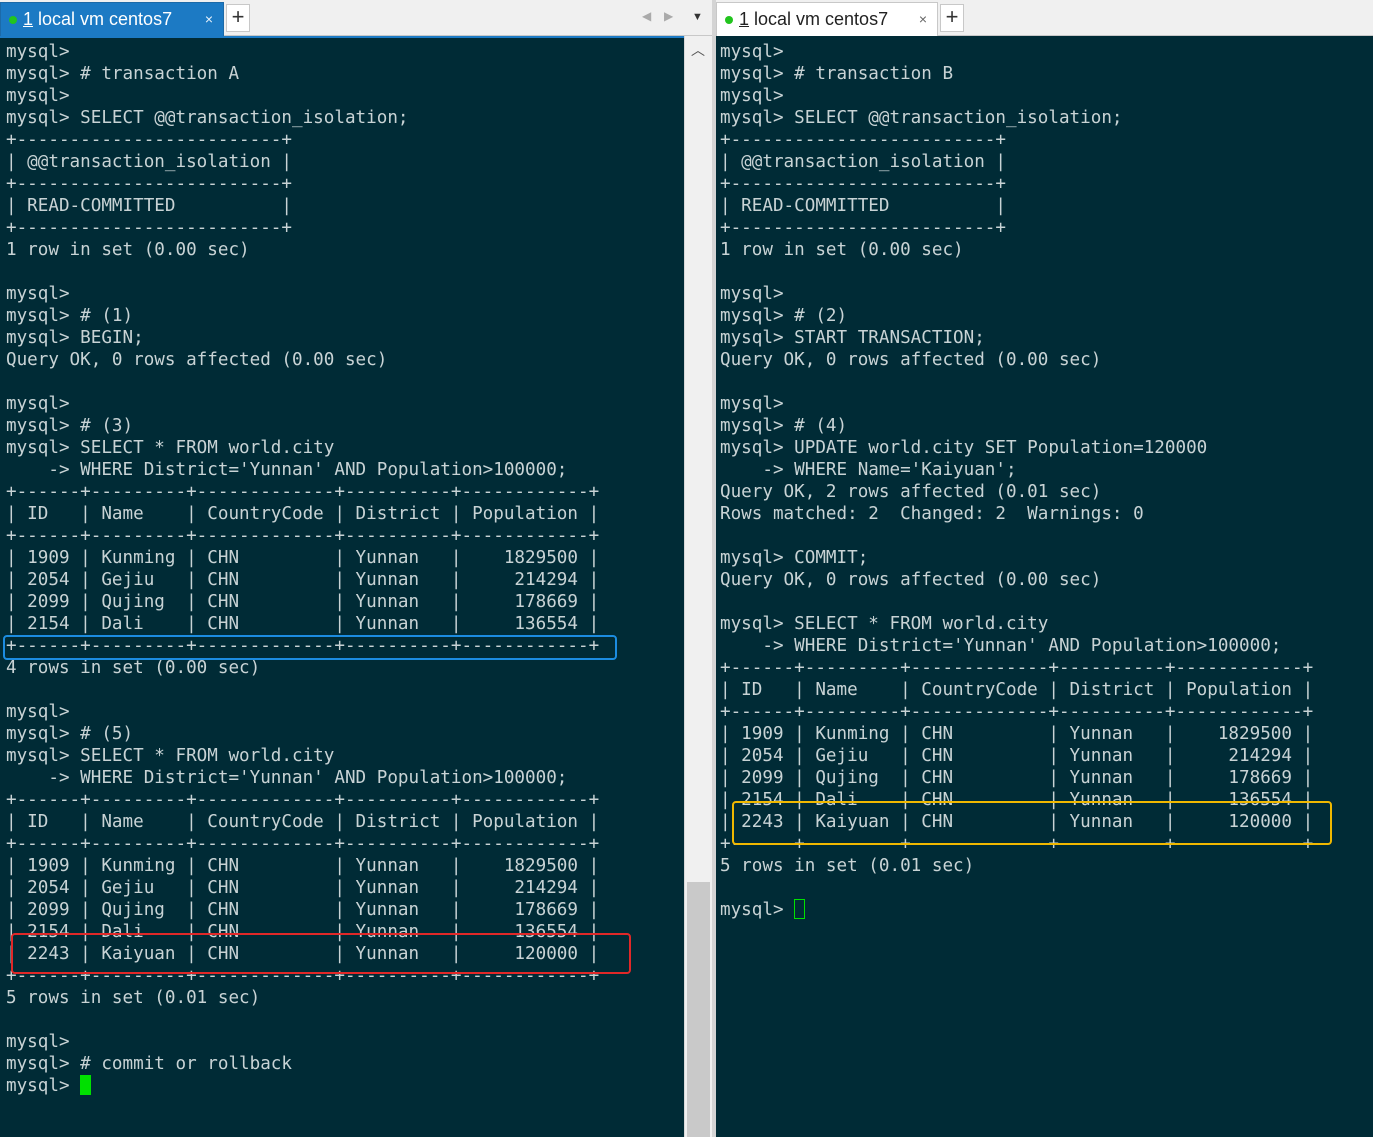 The image size is (1373, 1137). Describe the element at coordinates (356, 18) in the screenshot. I see `tab-bar-left: 1 local vm centos7 × + ◀ ▶ ▼` at that location.